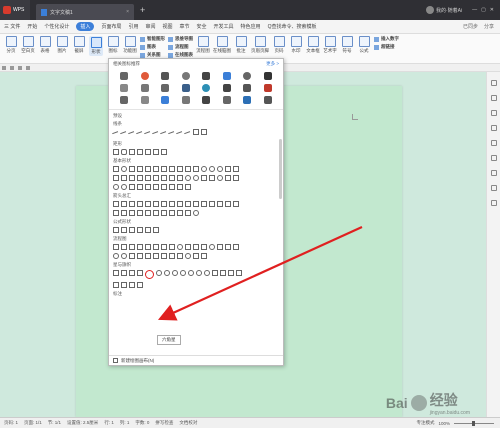 This screenshot has height=428, width=500. I want to click on menu-design: 个性化设计, so click(56, 26).